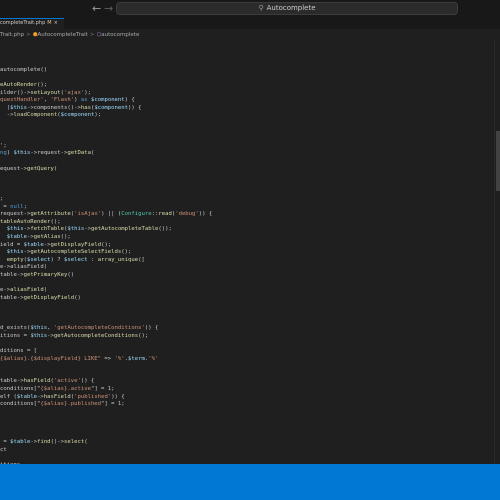  Describe the element at coordinates (13, 208) in the screenshot. I see `code-line: = null;` at that location.